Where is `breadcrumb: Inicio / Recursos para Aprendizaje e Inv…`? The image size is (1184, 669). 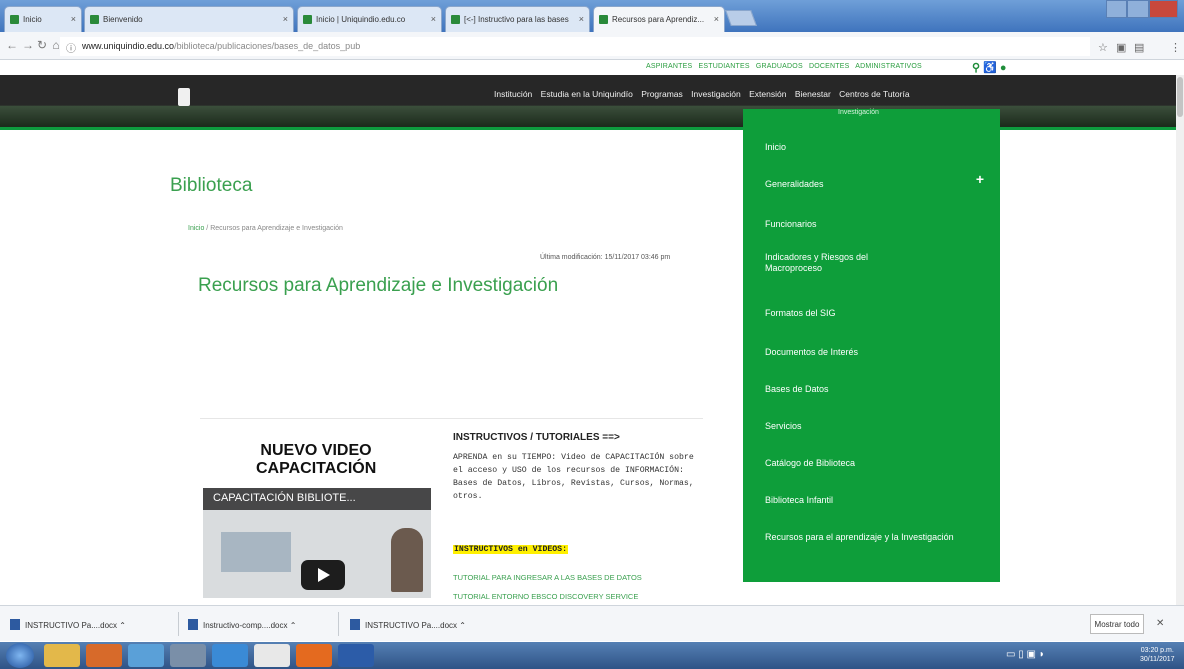
breadcrumb: Inicio / Recursos para Aprendizaje e Inv… is located at coordinates (265, 228).